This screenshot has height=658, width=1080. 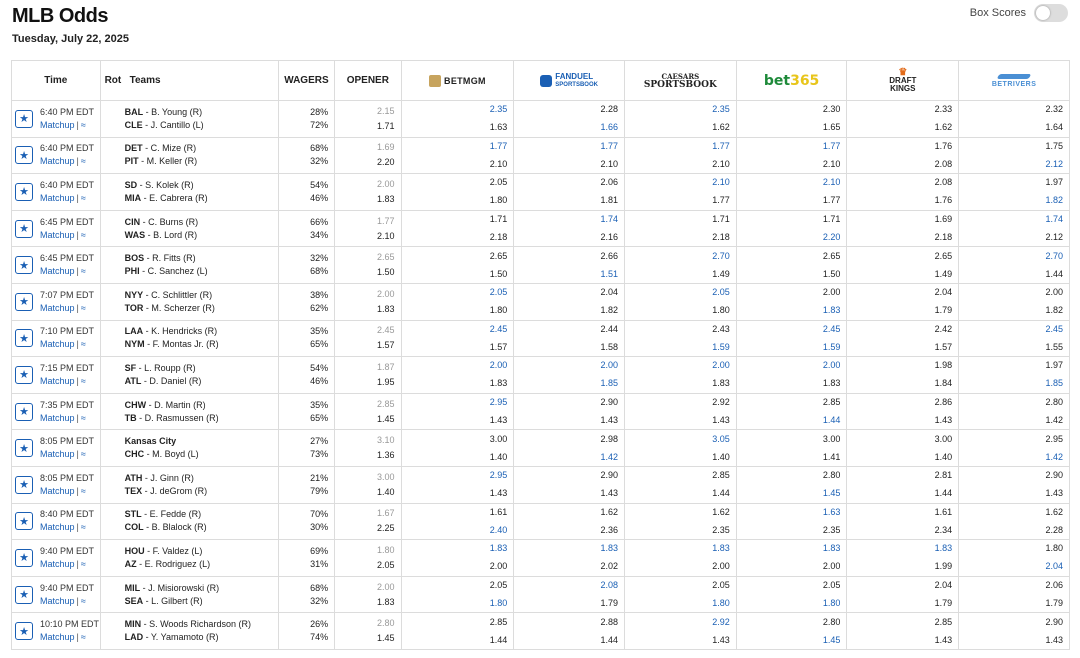 What do you see at coordinates (903, 448) in the screenshot?
I see `odds-cell-draftkings: 3.00 1.40` at bounding box center [903, 448].